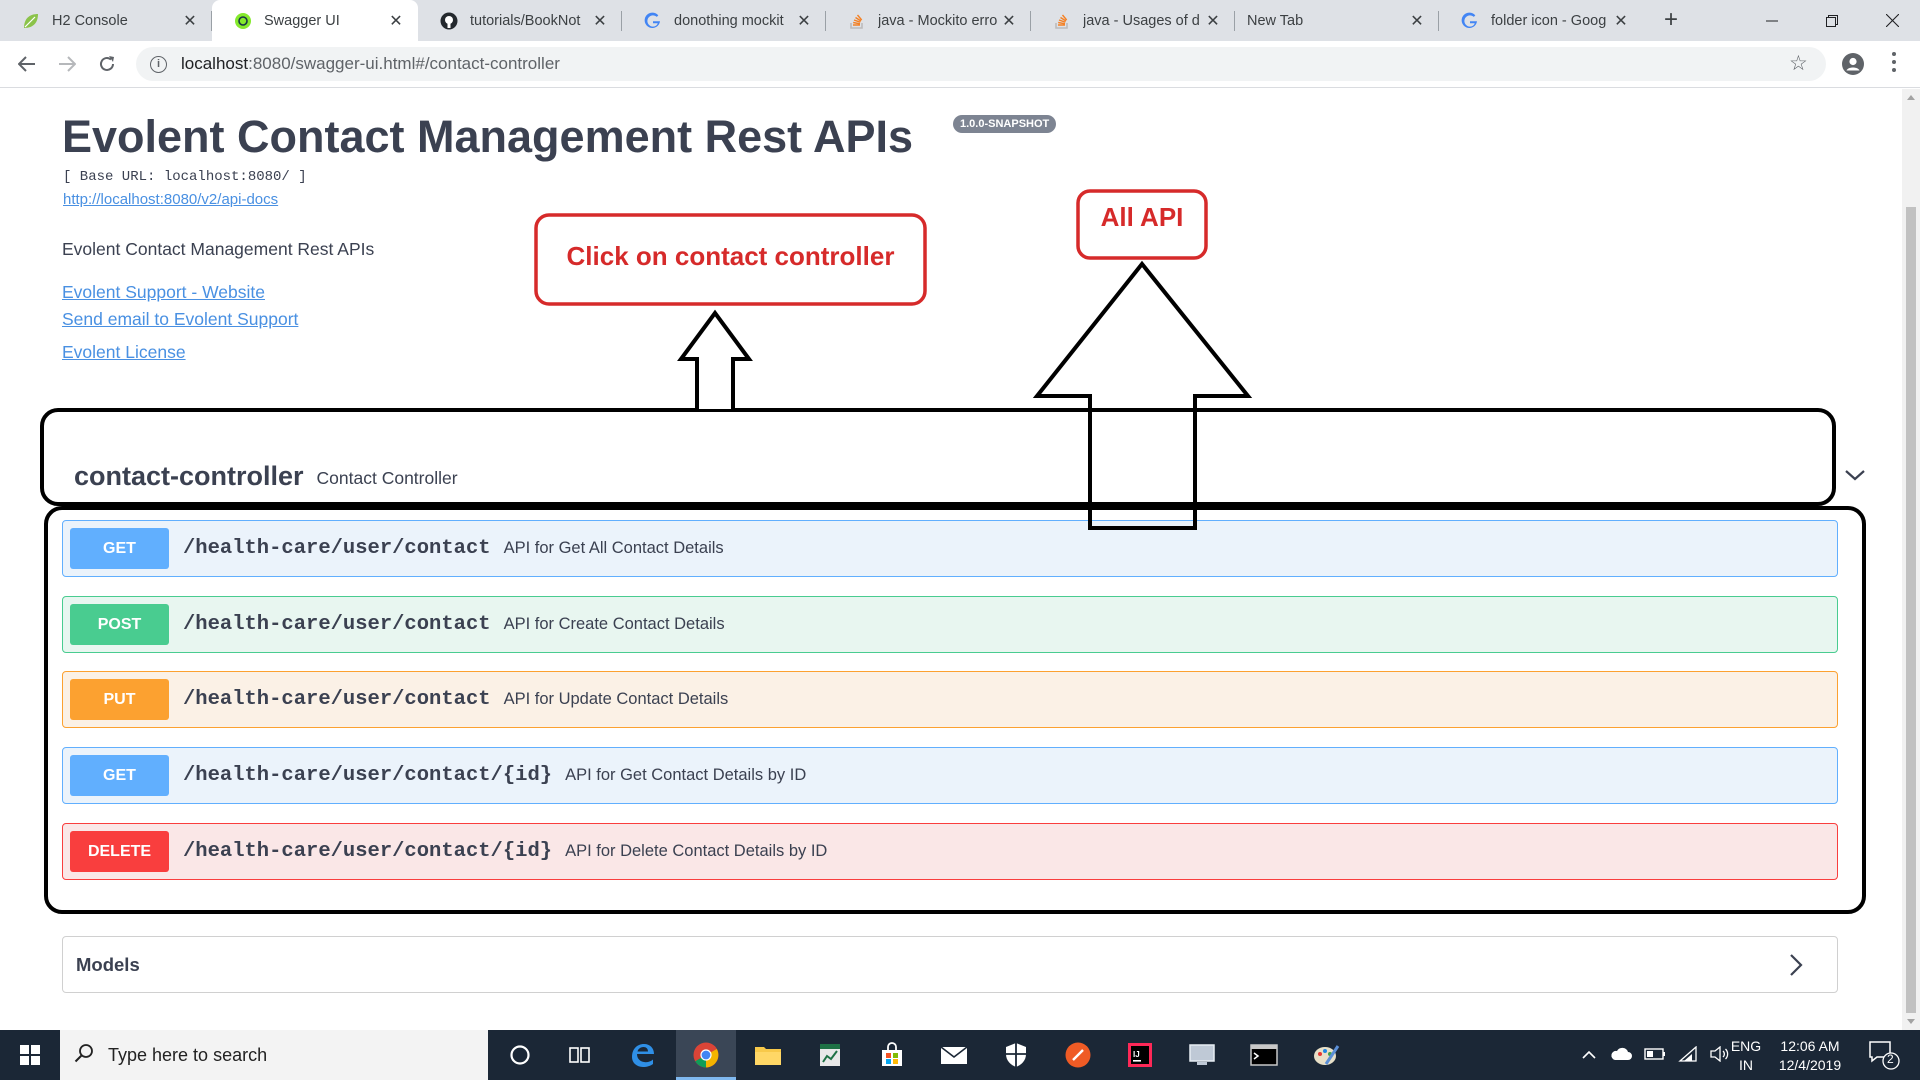 This screenshot has height=1080, width=1920. Describe the element at coordinates (90, 20) in the screenshot. I see `tab-title: H2 Console` at that location.